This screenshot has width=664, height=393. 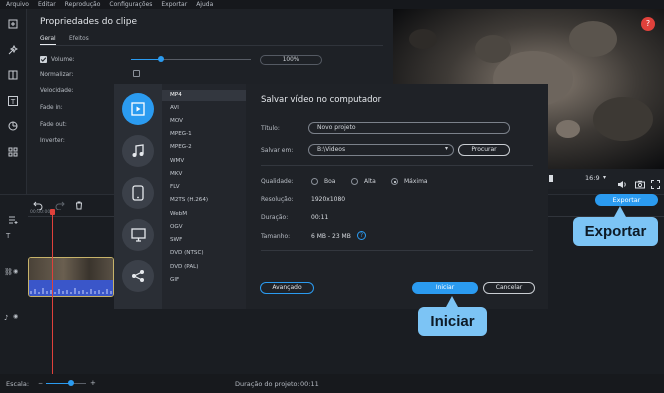 What do you see at coordinates (208, 187) in the screenshot?
I see `format-item: FLV` at bounding box center [208, 187].